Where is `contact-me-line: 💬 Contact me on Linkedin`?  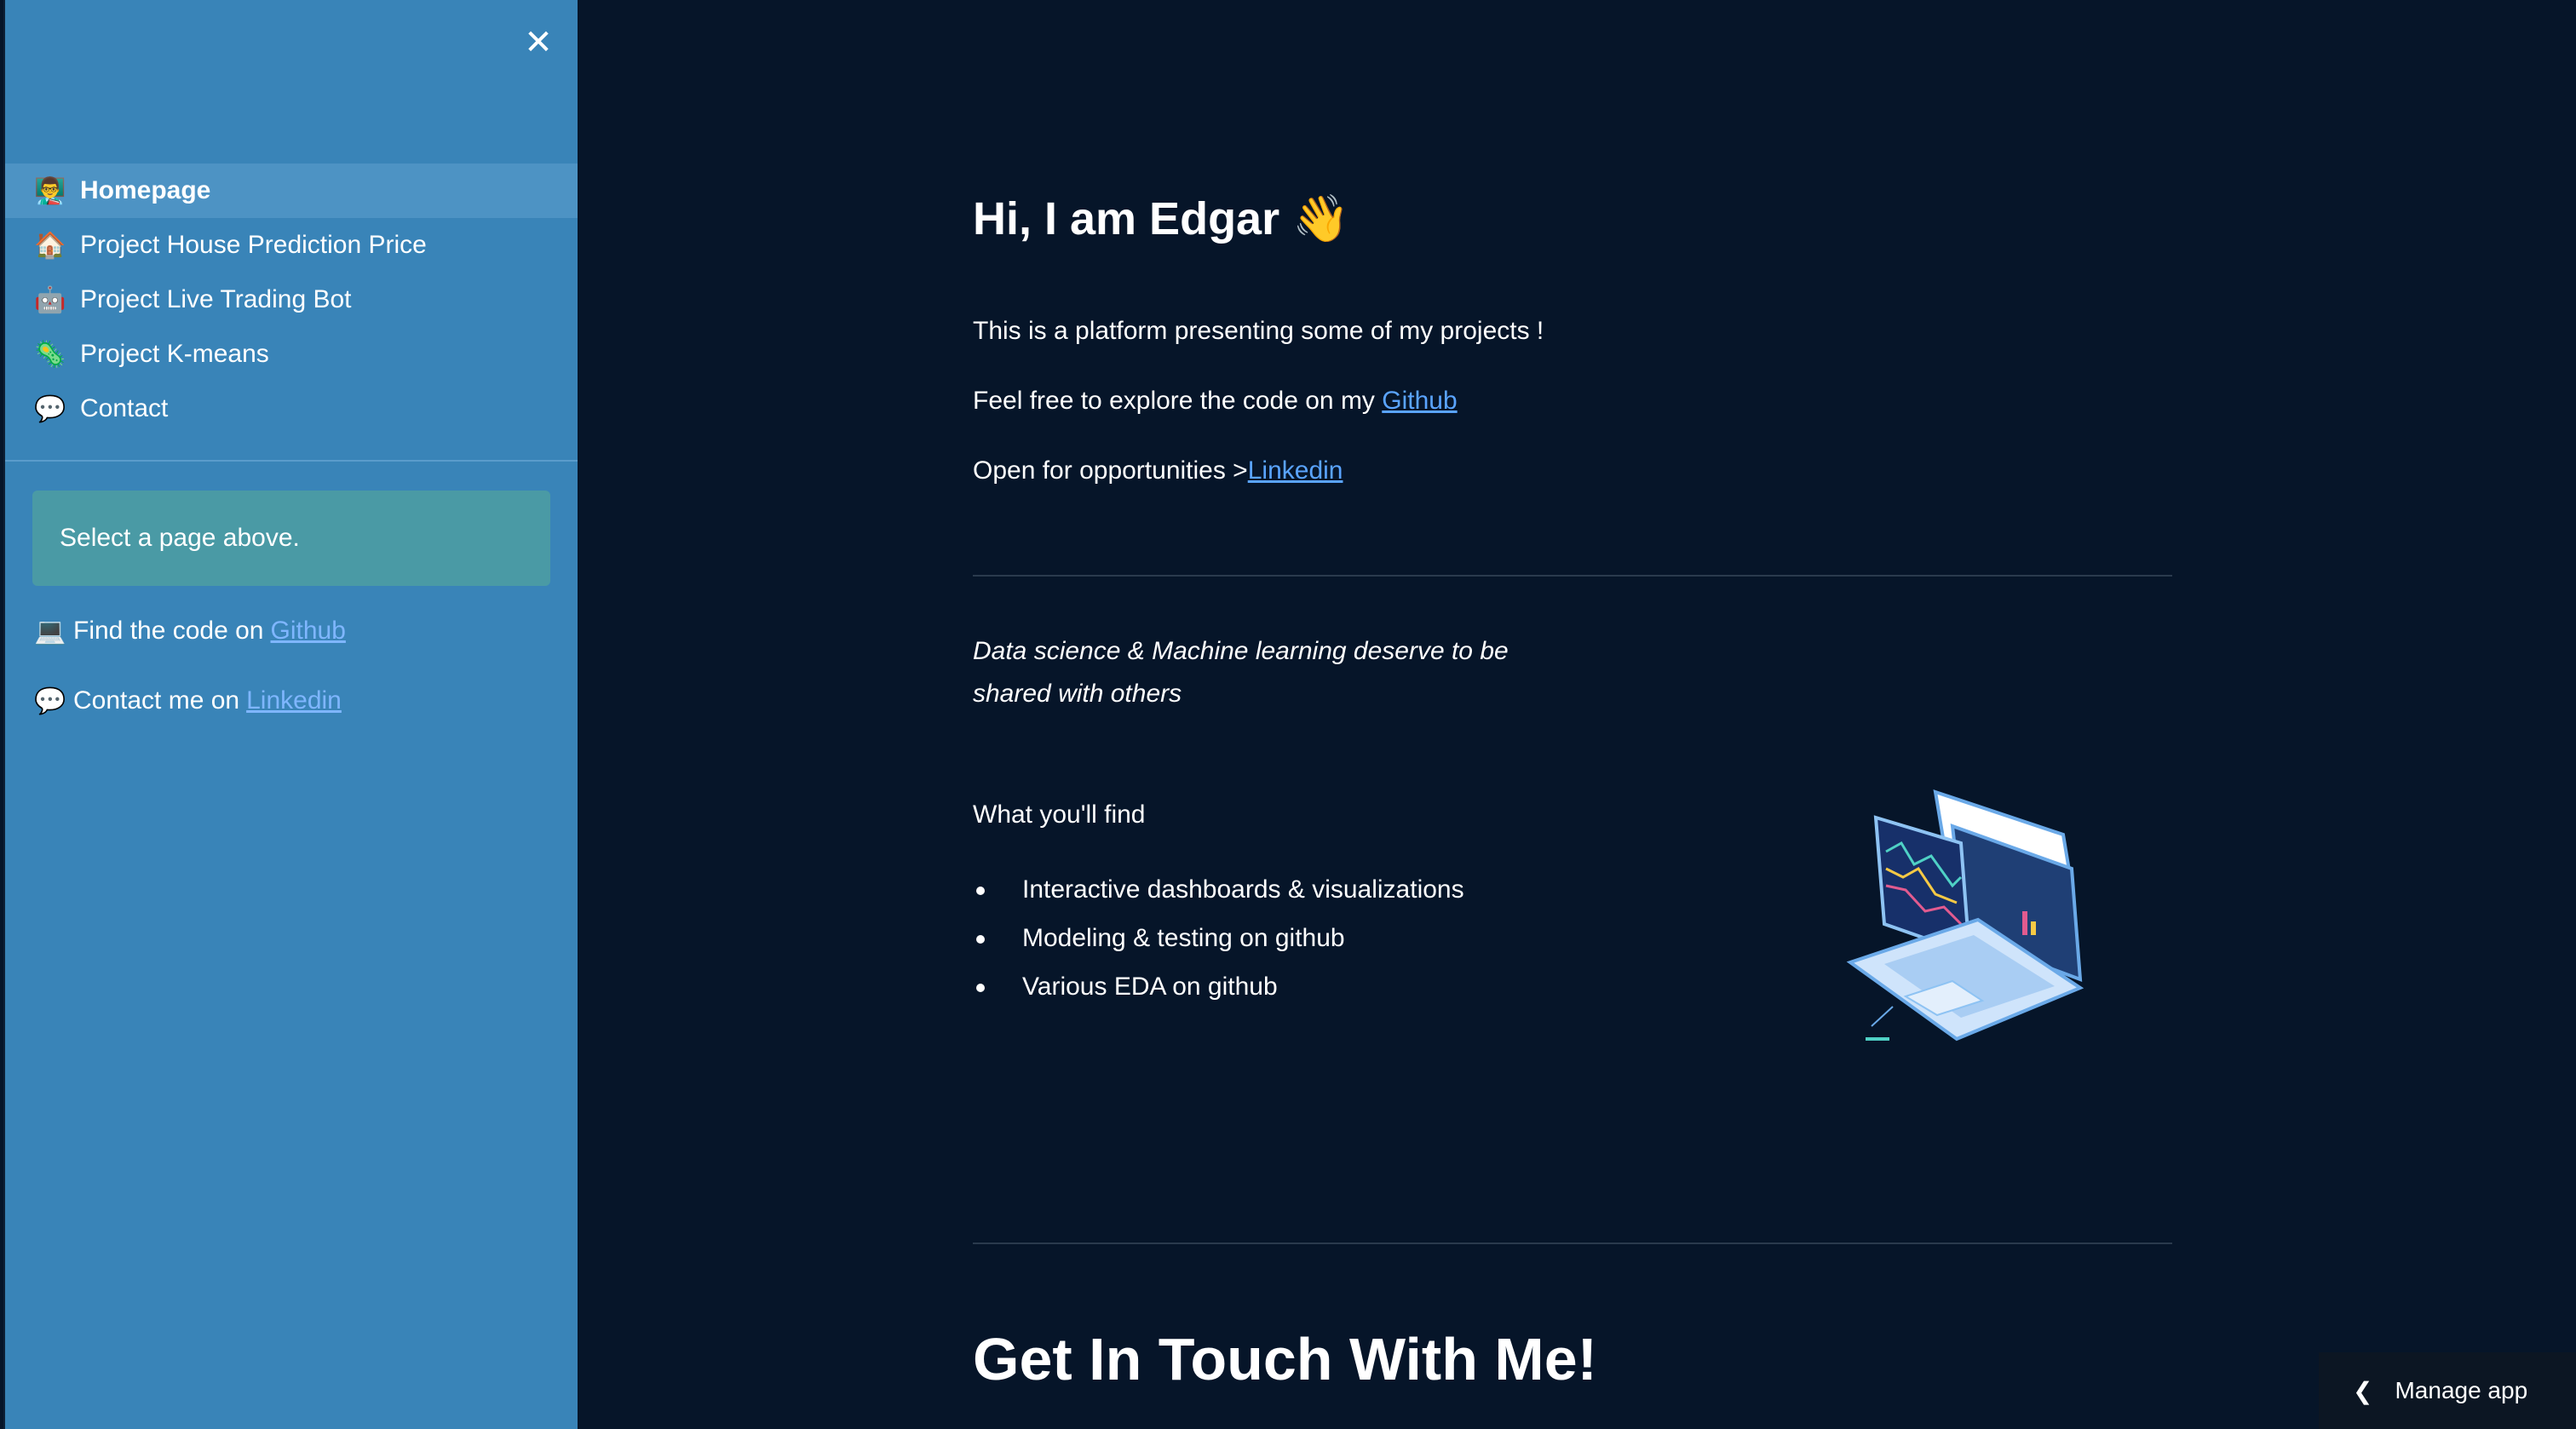 contact-me-line: 💬 Contact me on Linkedin is located at coordinates (187, 701).